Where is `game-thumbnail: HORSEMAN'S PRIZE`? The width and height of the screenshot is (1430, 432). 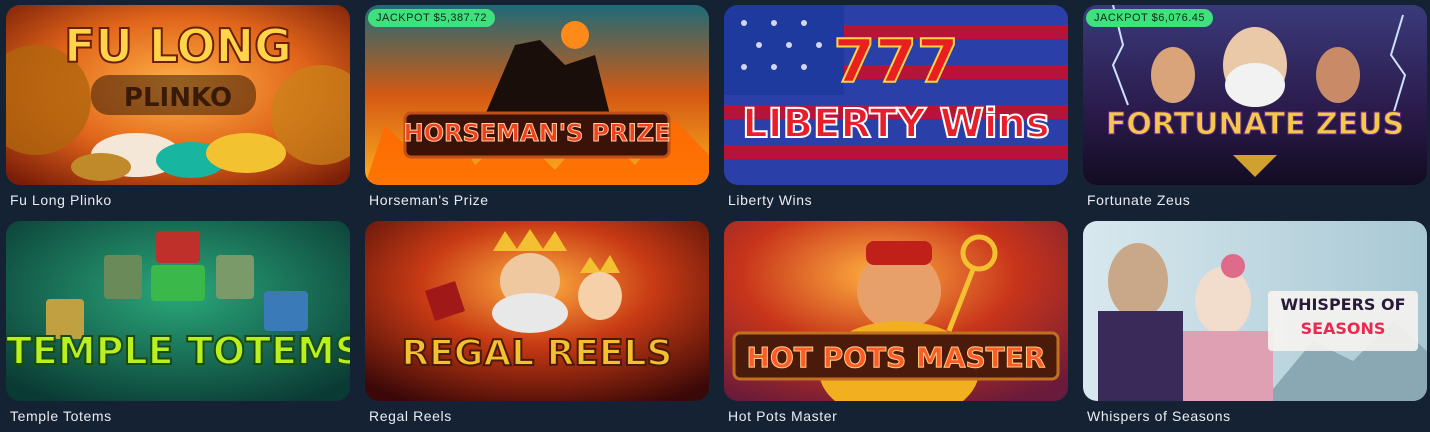 game-thumbnail: HORSEMAN'S PRIZE is located at coordinates (537, 95).